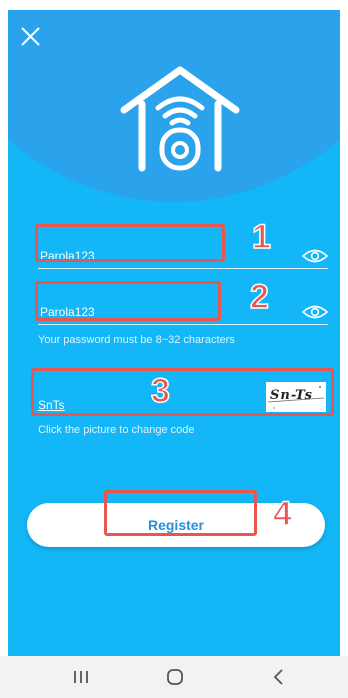  What do you see at coordinates (183, 324) in the screenshot?
I see `confirm-password-underline` at bounding box center [183, 324].